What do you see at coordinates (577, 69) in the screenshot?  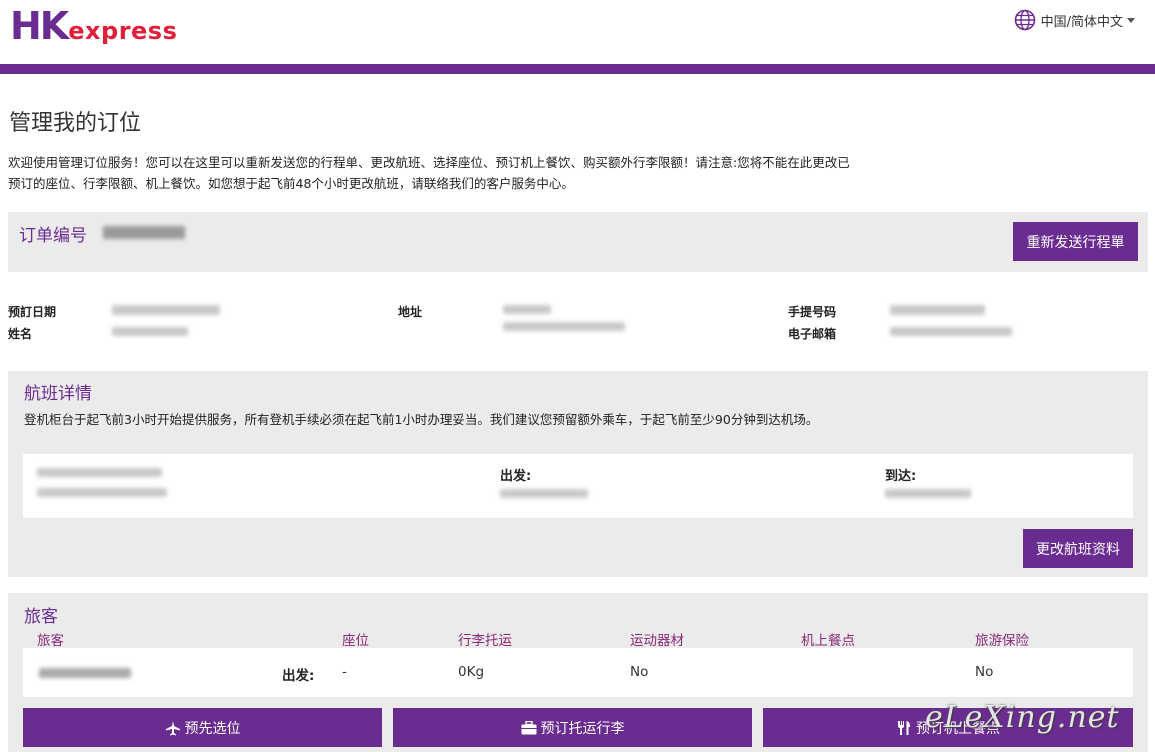 I see `header-divider` at bounding box center [577, 69].